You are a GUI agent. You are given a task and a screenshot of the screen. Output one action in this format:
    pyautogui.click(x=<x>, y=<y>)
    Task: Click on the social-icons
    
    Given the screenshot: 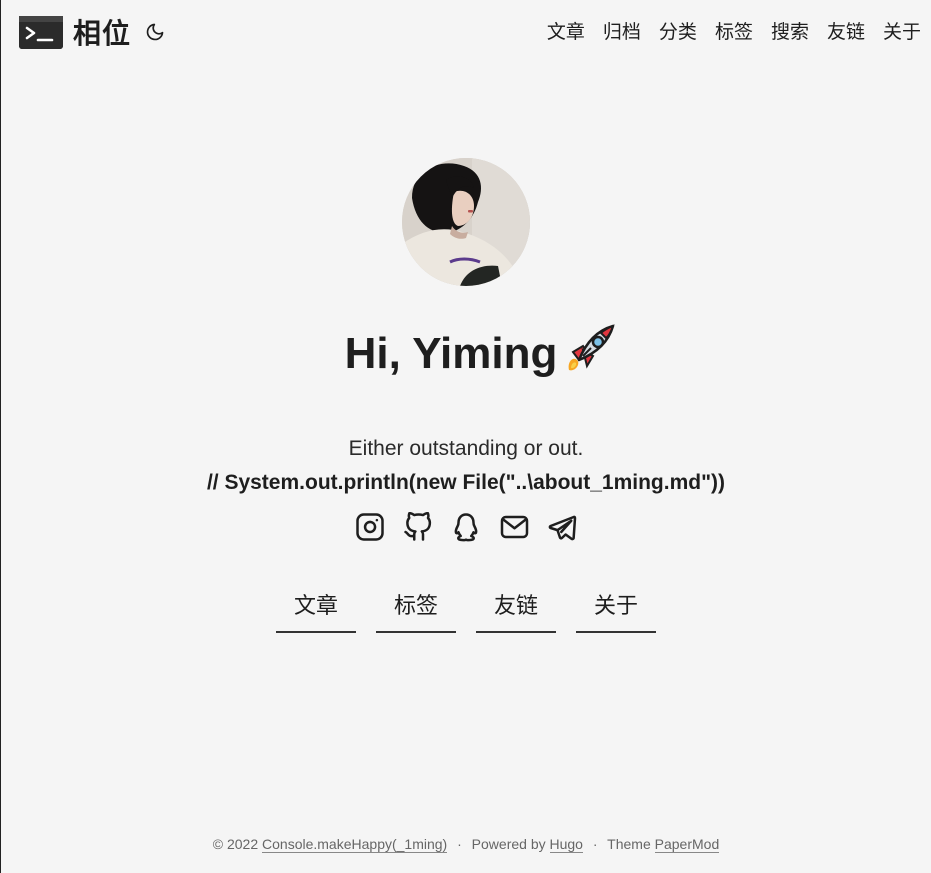 What is the action you would take?
    pyautogui.click(x=466, y=526)
    